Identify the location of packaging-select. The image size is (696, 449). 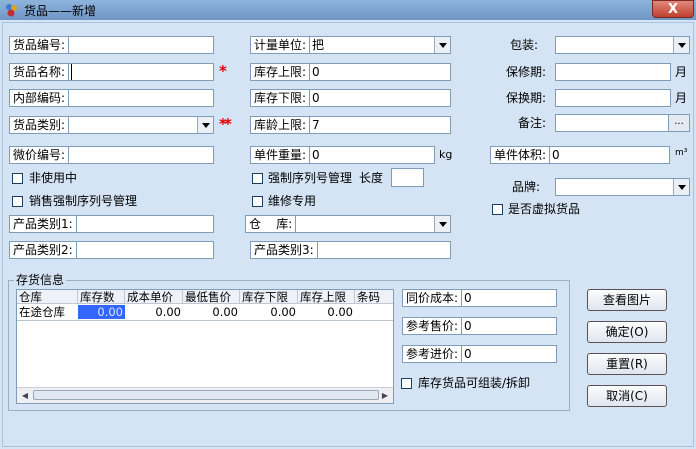
(622, 45).